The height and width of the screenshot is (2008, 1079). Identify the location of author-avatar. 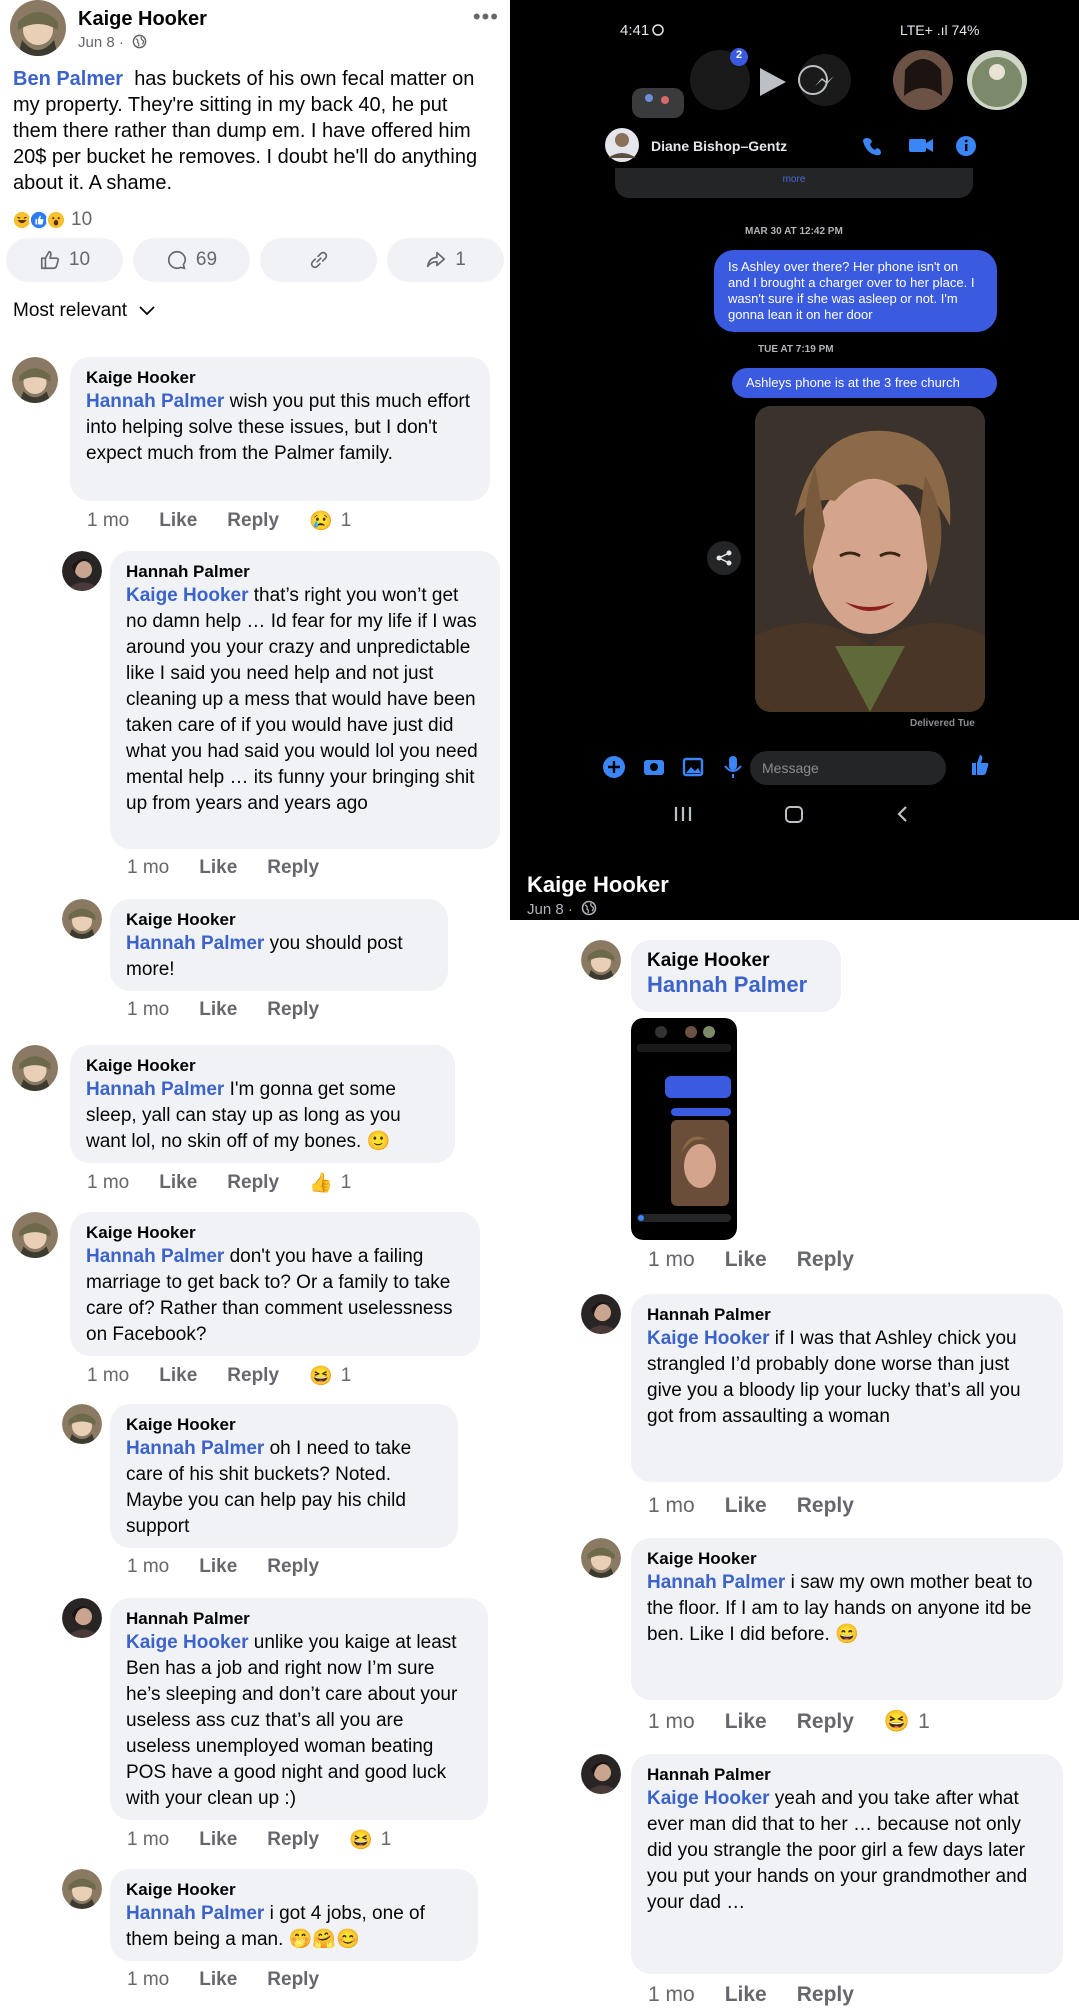
(38, 28).